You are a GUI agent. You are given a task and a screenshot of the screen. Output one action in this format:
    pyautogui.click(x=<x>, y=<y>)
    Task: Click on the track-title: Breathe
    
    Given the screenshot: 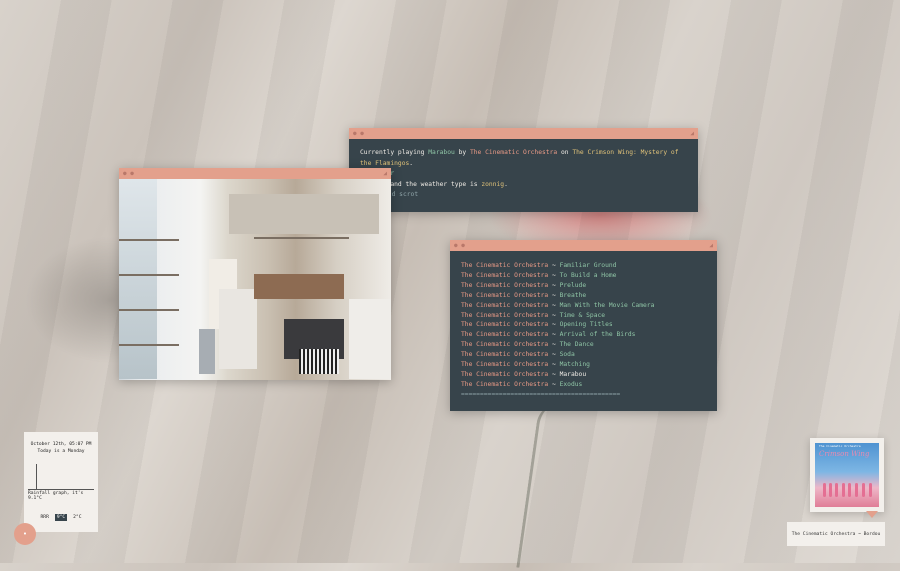 What is the action you would take?
    pyautogui.click(x=573, y=295)
    